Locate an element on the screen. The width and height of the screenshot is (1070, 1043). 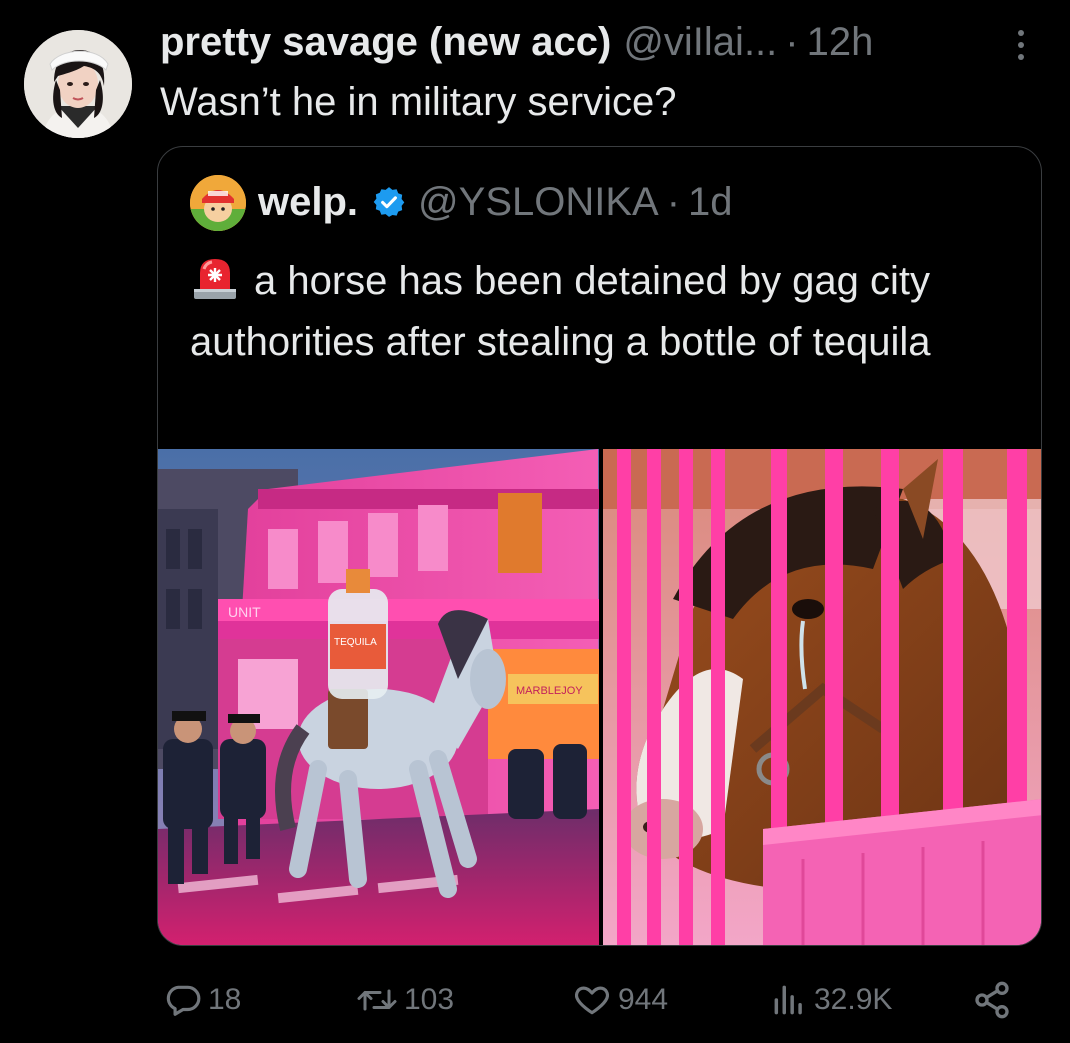
shop-sign-text: MARBLEJOY is located at coordinates (549, 691).